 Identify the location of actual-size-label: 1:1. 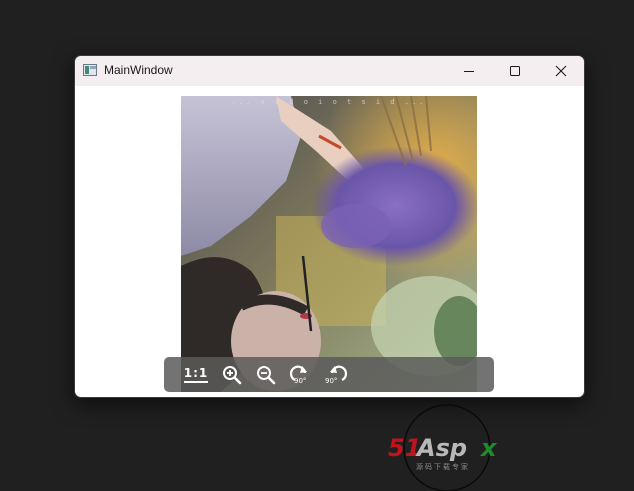
(196, 375).